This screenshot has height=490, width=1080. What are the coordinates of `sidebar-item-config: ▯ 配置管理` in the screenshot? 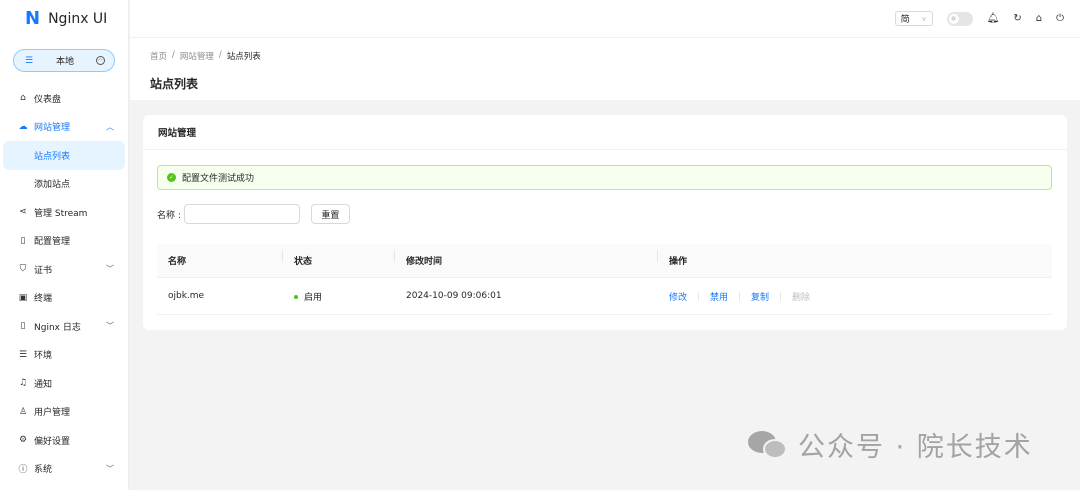 It's located at (64, 241).